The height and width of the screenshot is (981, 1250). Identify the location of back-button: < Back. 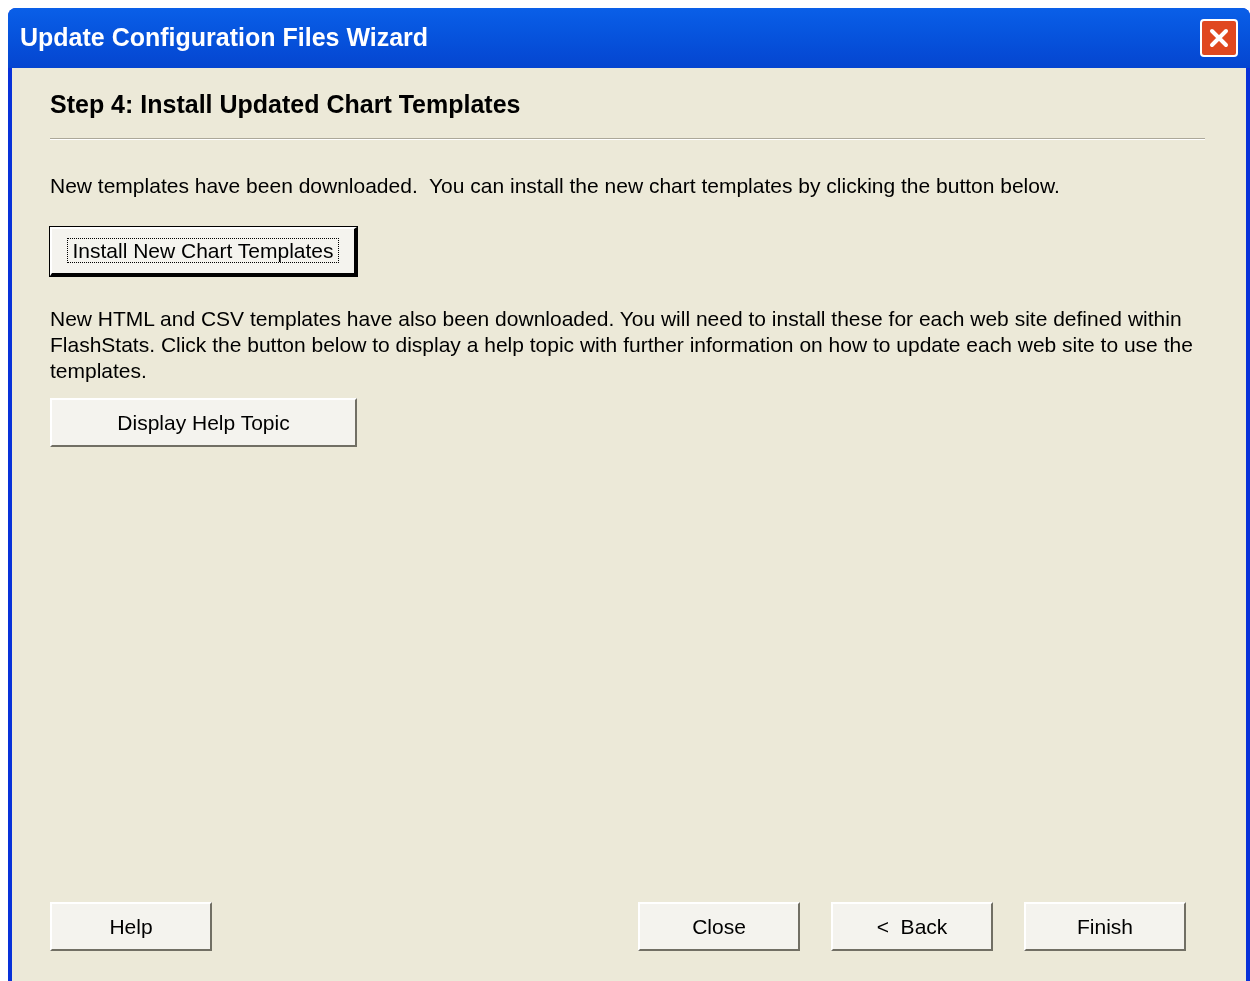
(912, 926).